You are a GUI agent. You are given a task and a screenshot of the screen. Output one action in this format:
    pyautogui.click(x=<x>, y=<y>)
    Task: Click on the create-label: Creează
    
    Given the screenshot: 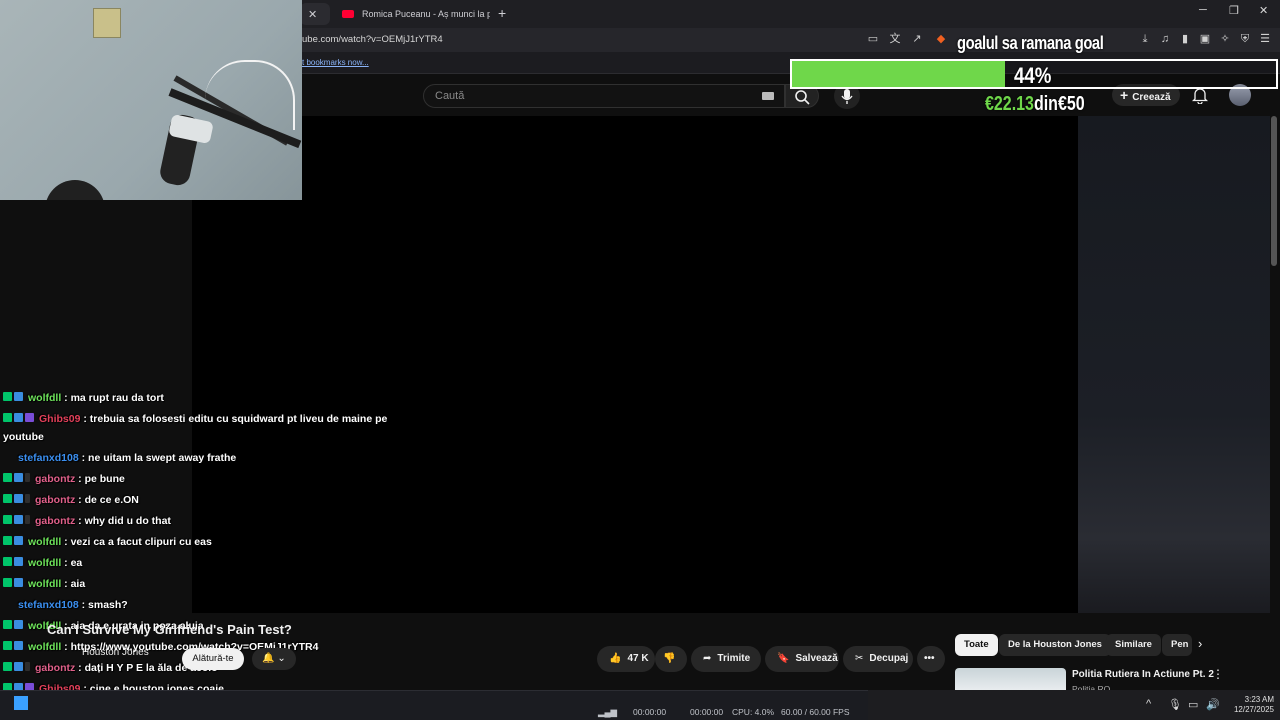 What is the action you would take?
    pyautogui.click(x=1151, y=97)
    